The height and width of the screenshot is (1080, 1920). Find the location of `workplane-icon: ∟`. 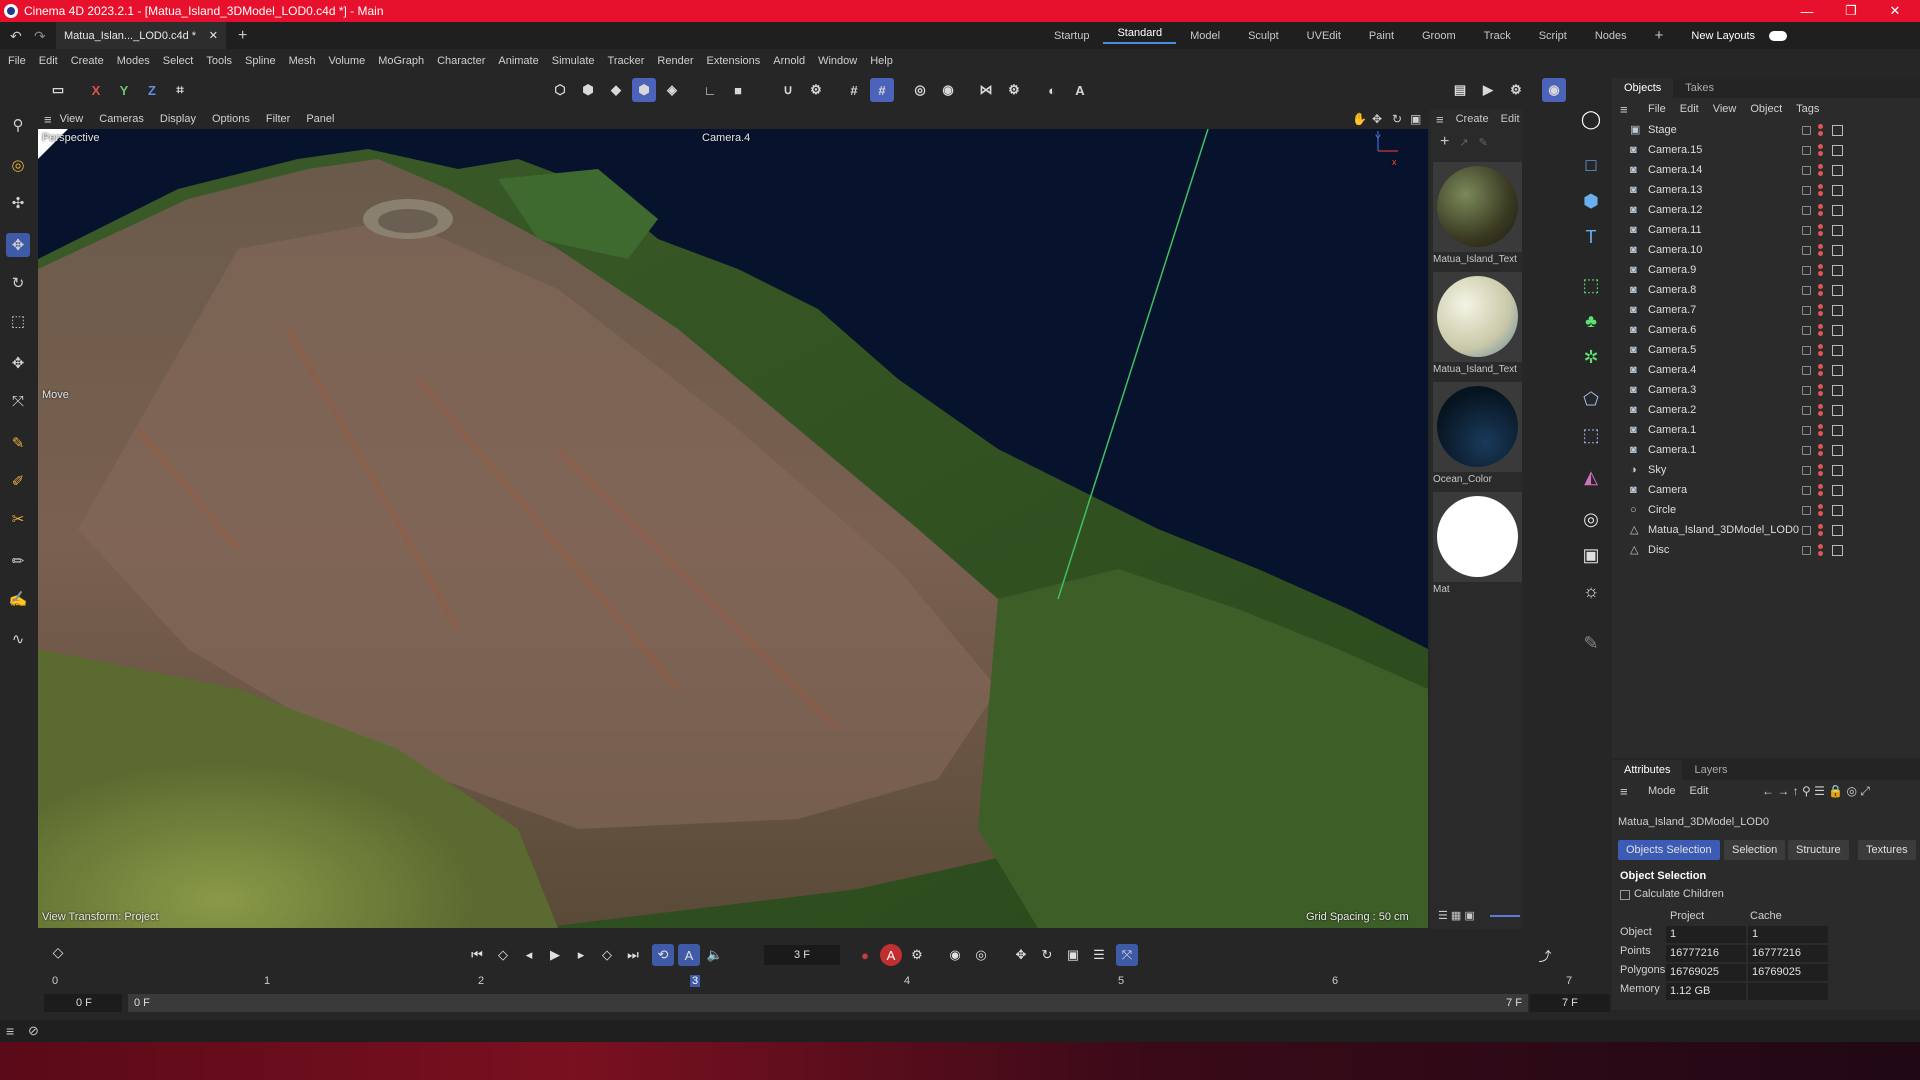

workplane-icon: ∟ is located at coordinates (710, 90).